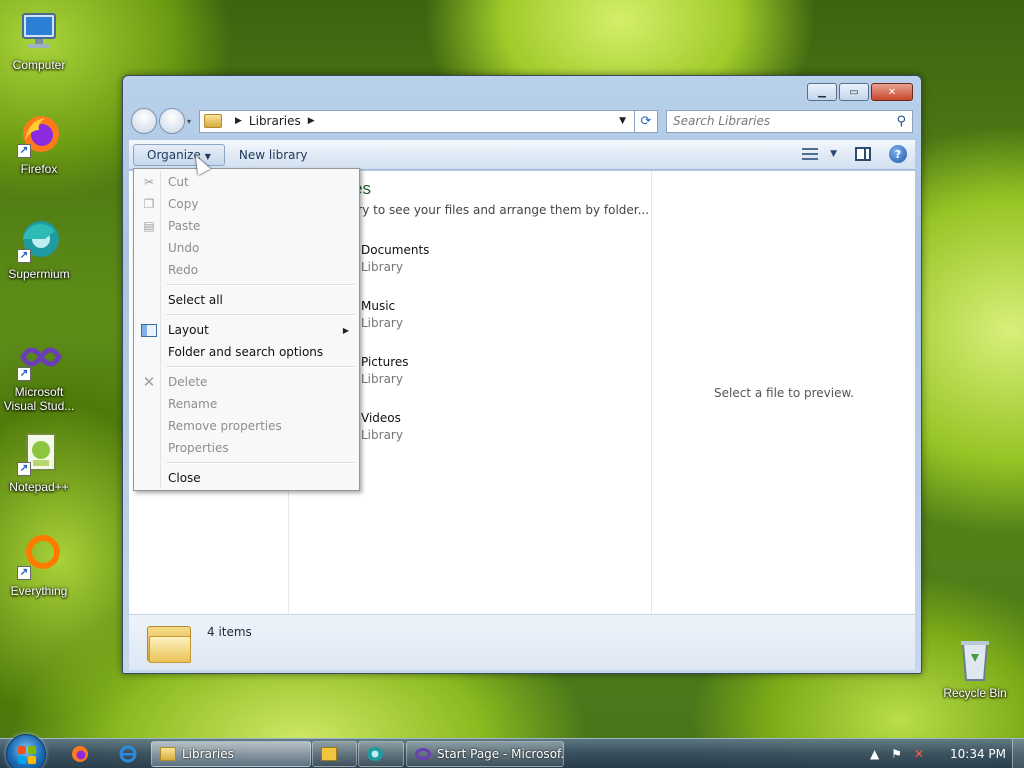 The height and width of the screenshot is (768, 1024). What do you see at coordinates (863, 154) in the screenshot?
I see `preview-pane-button` at bounding box center [863, 154].